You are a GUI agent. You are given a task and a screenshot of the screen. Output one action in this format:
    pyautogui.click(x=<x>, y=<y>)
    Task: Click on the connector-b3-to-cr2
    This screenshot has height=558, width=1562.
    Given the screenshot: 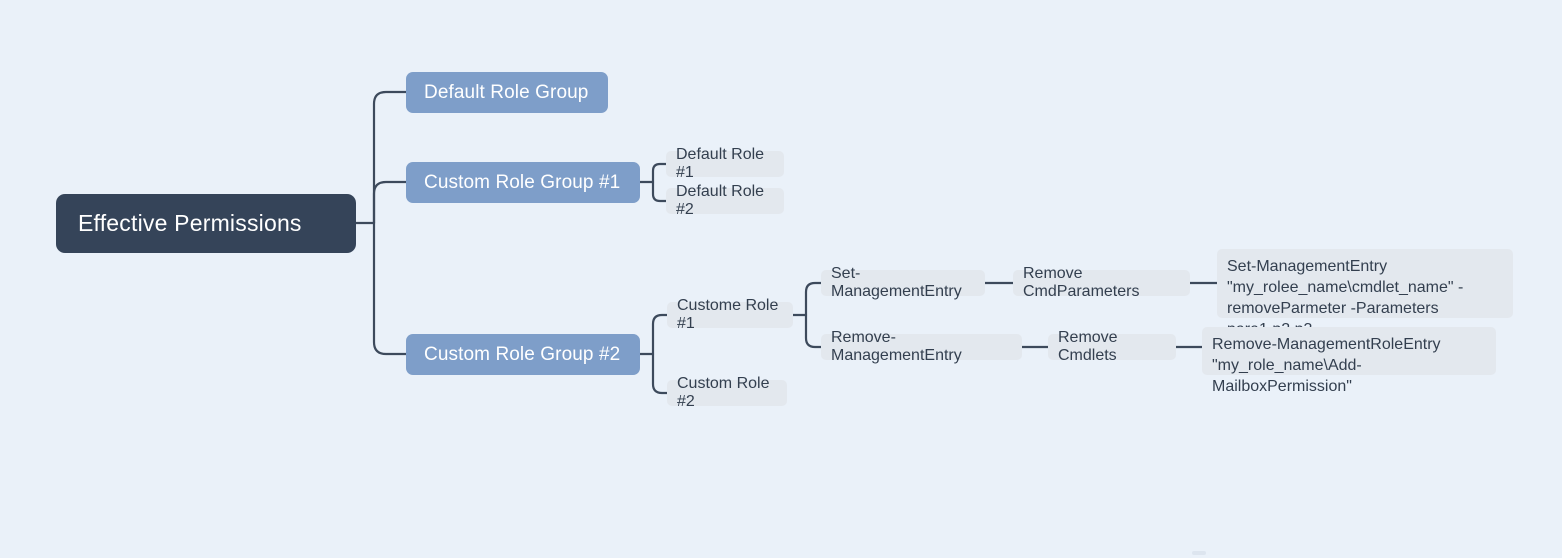 What is the action you would take?
    pyautogui.click(x=660, y=373)
    